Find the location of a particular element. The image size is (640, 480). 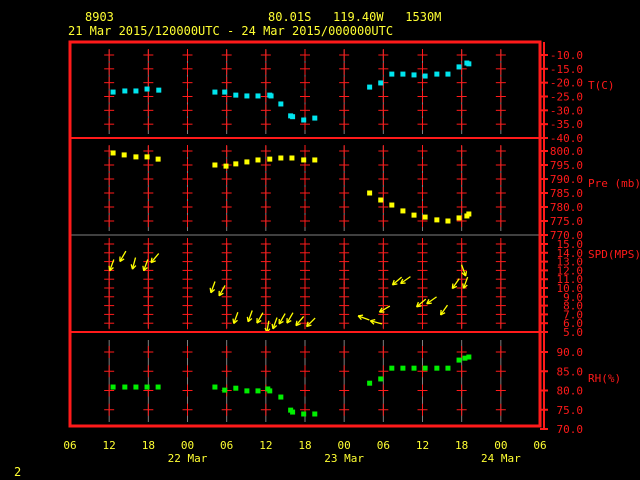

x-tick-label: 12 is located at coordinates (265, 445).